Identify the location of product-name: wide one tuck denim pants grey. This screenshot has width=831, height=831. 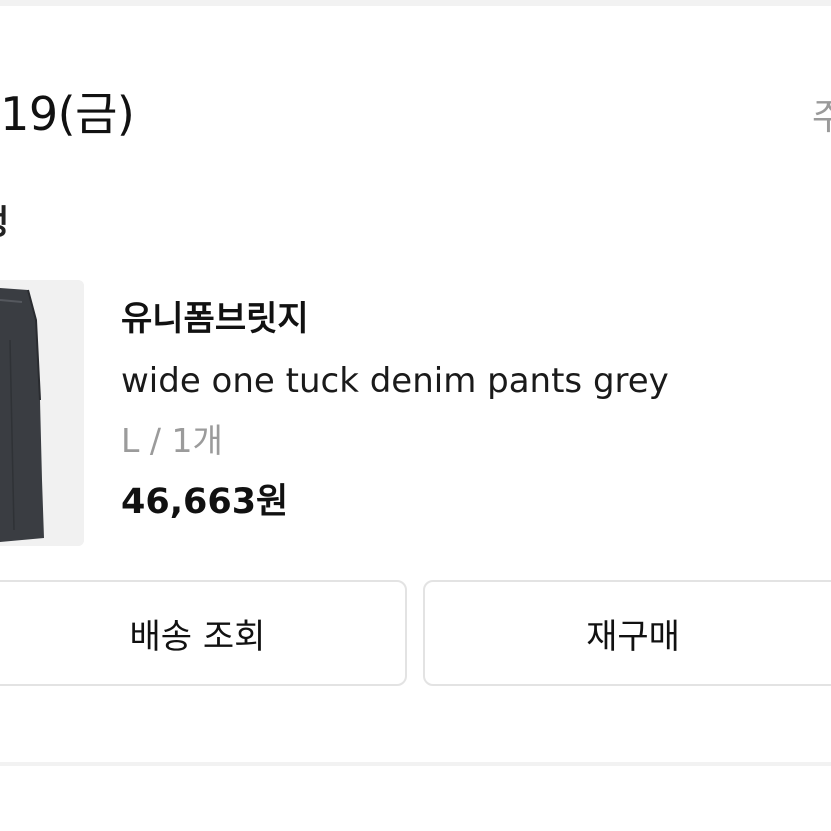
(395, 381).